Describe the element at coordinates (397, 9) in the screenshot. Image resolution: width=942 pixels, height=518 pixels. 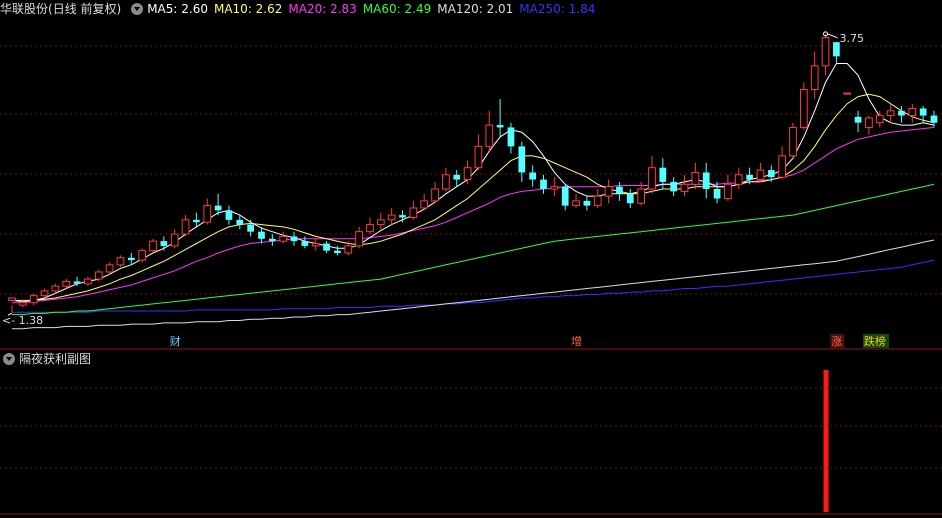
I see `ma-legend-item: MA60: 2.49` at that location.